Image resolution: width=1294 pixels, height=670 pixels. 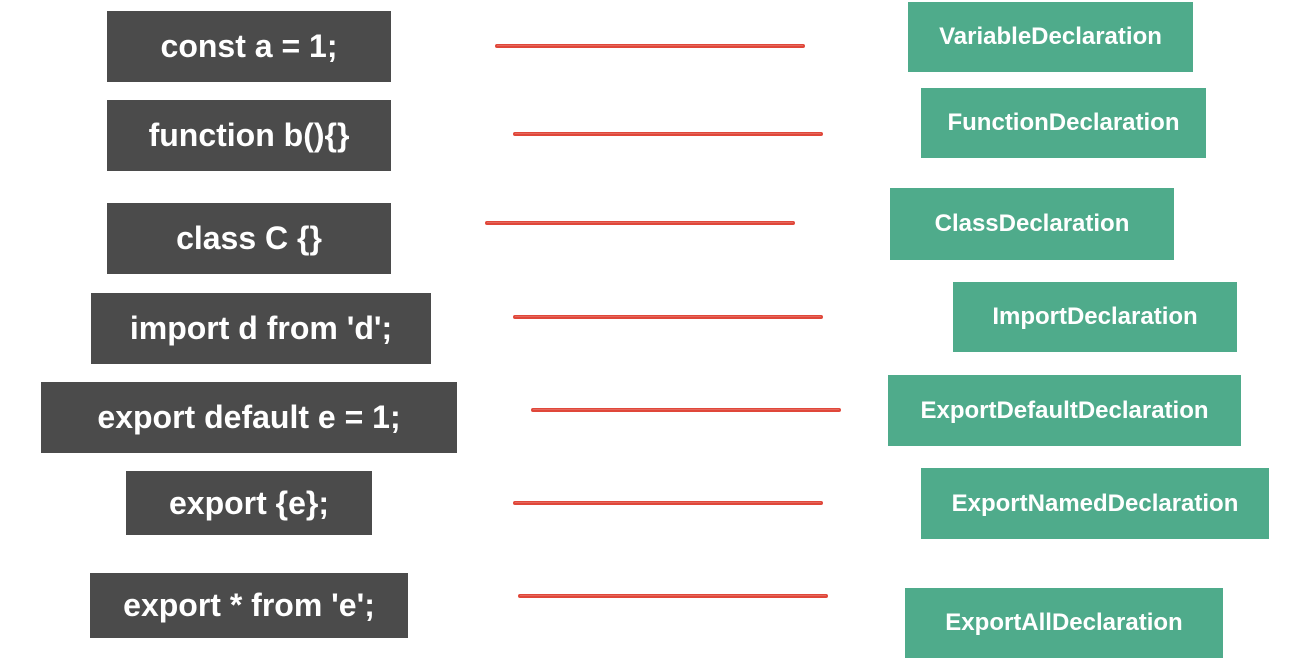 I want to click on code-snippet-box: export {e};, so click(x=249, y=503).